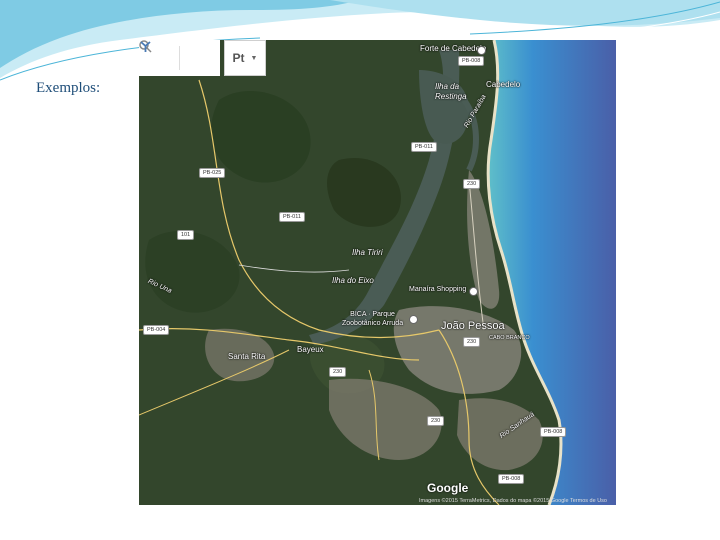 This screenshot has width=720, height=540. What do you see at coordinates (247, 356) in the screenshot?
I see `label-santa-rita: Santa Rita` at bounding box center [247, 356].